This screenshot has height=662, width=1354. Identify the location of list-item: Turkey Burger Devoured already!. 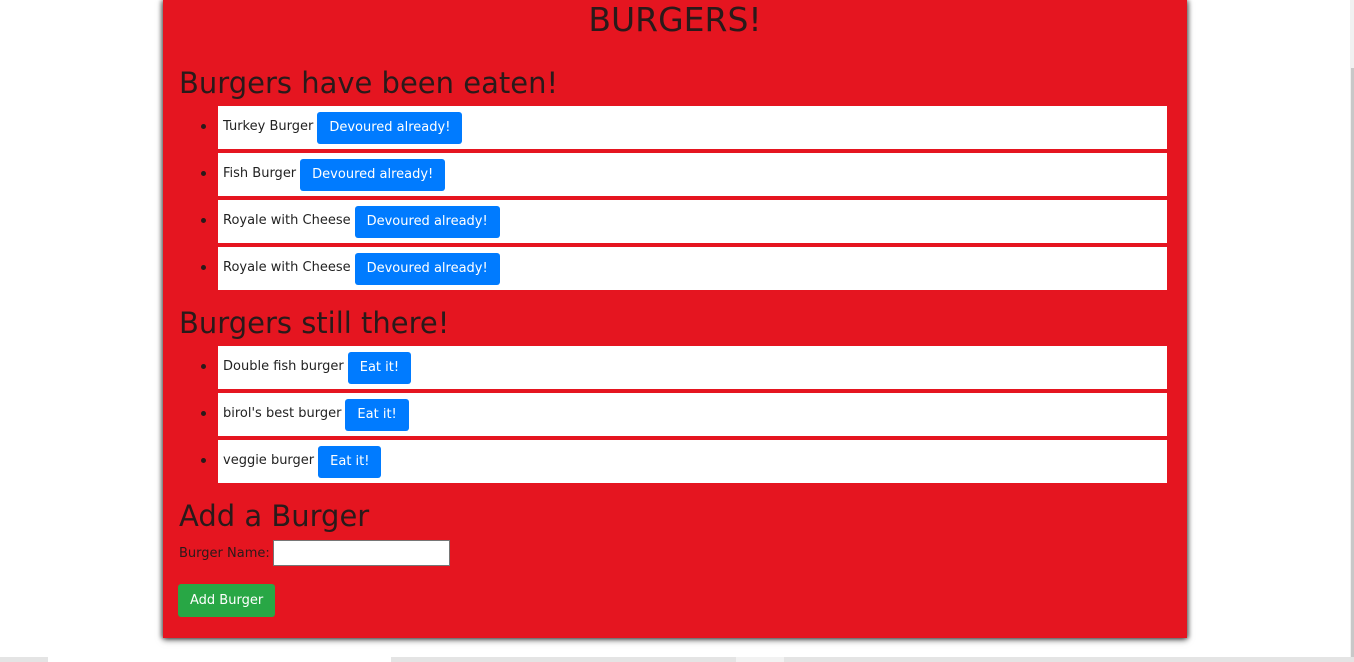
(684, 127).